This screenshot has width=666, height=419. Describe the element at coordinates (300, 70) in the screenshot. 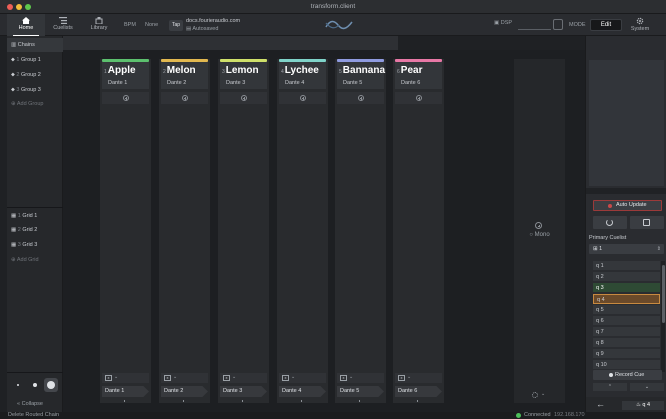

I see `channel-name: 4Lychee` at that location.